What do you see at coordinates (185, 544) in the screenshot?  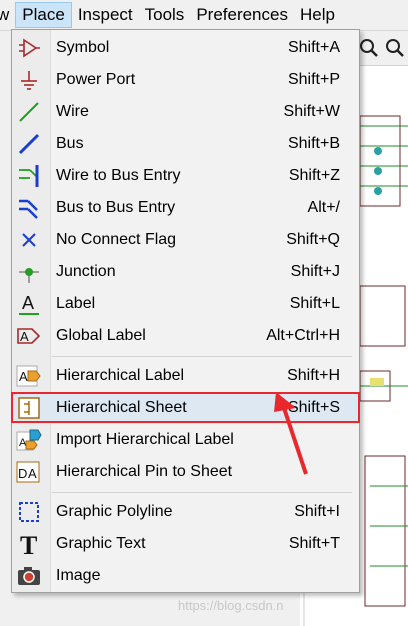 I see `menu-item-graphic-text: T Graphic Text Shift+T` at bounding box center [185, 544].